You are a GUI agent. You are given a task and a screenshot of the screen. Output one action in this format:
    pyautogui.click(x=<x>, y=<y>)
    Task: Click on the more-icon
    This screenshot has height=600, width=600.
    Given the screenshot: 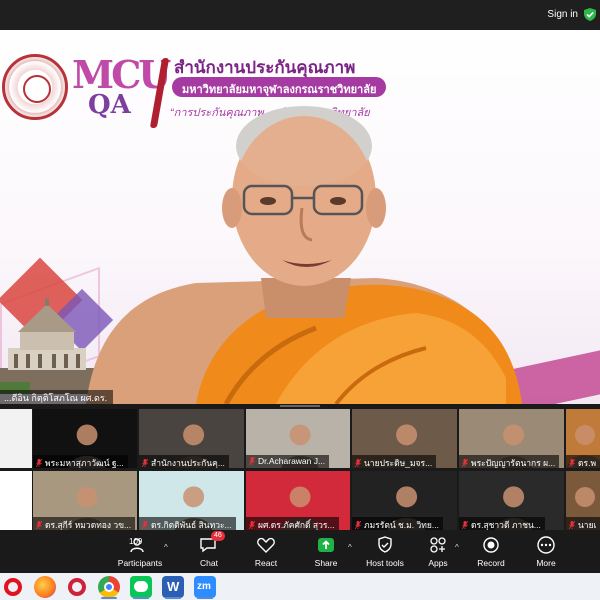 What is the action you would take?
    pyautogui.click(x=546, y=545)
    